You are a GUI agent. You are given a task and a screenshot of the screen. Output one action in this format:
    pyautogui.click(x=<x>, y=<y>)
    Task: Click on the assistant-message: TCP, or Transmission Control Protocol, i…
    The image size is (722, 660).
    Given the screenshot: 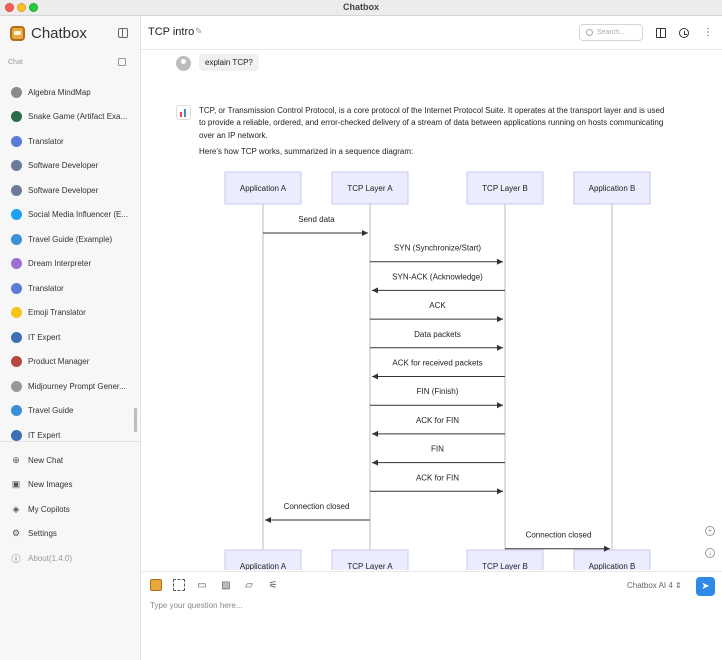 What is the action you would take?
    pyautogui.click(x=433, y=133)
    